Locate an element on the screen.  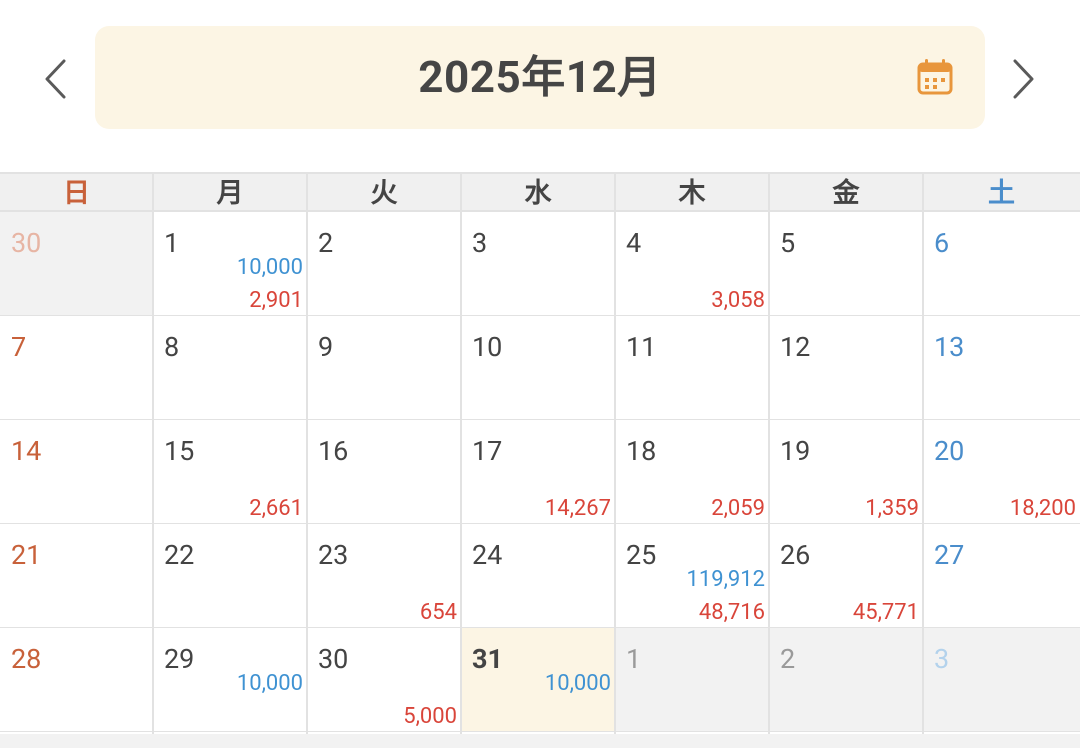
day-cell: 1 is located at coordinates (692, 680).